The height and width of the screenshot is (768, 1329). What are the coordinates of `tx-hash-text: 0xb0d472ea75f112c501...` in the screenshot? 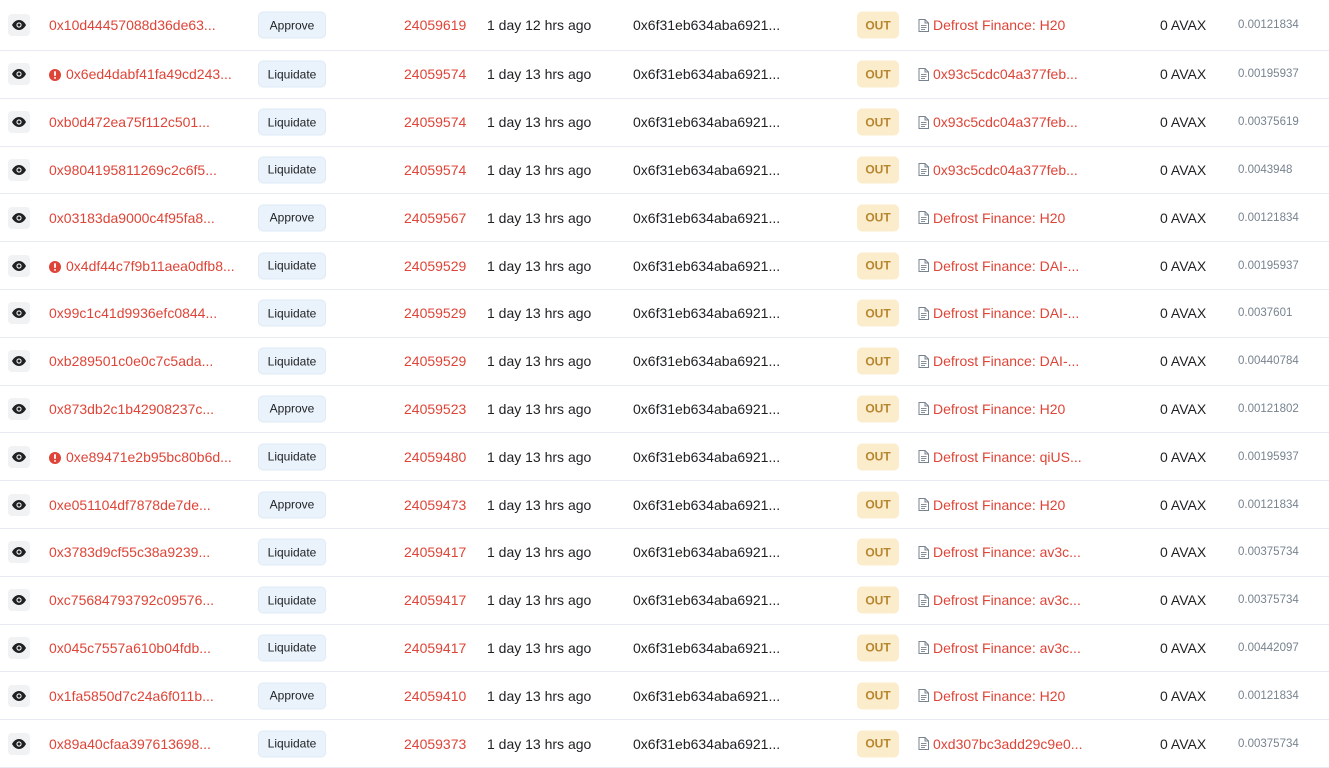 It's located at (129, 122).